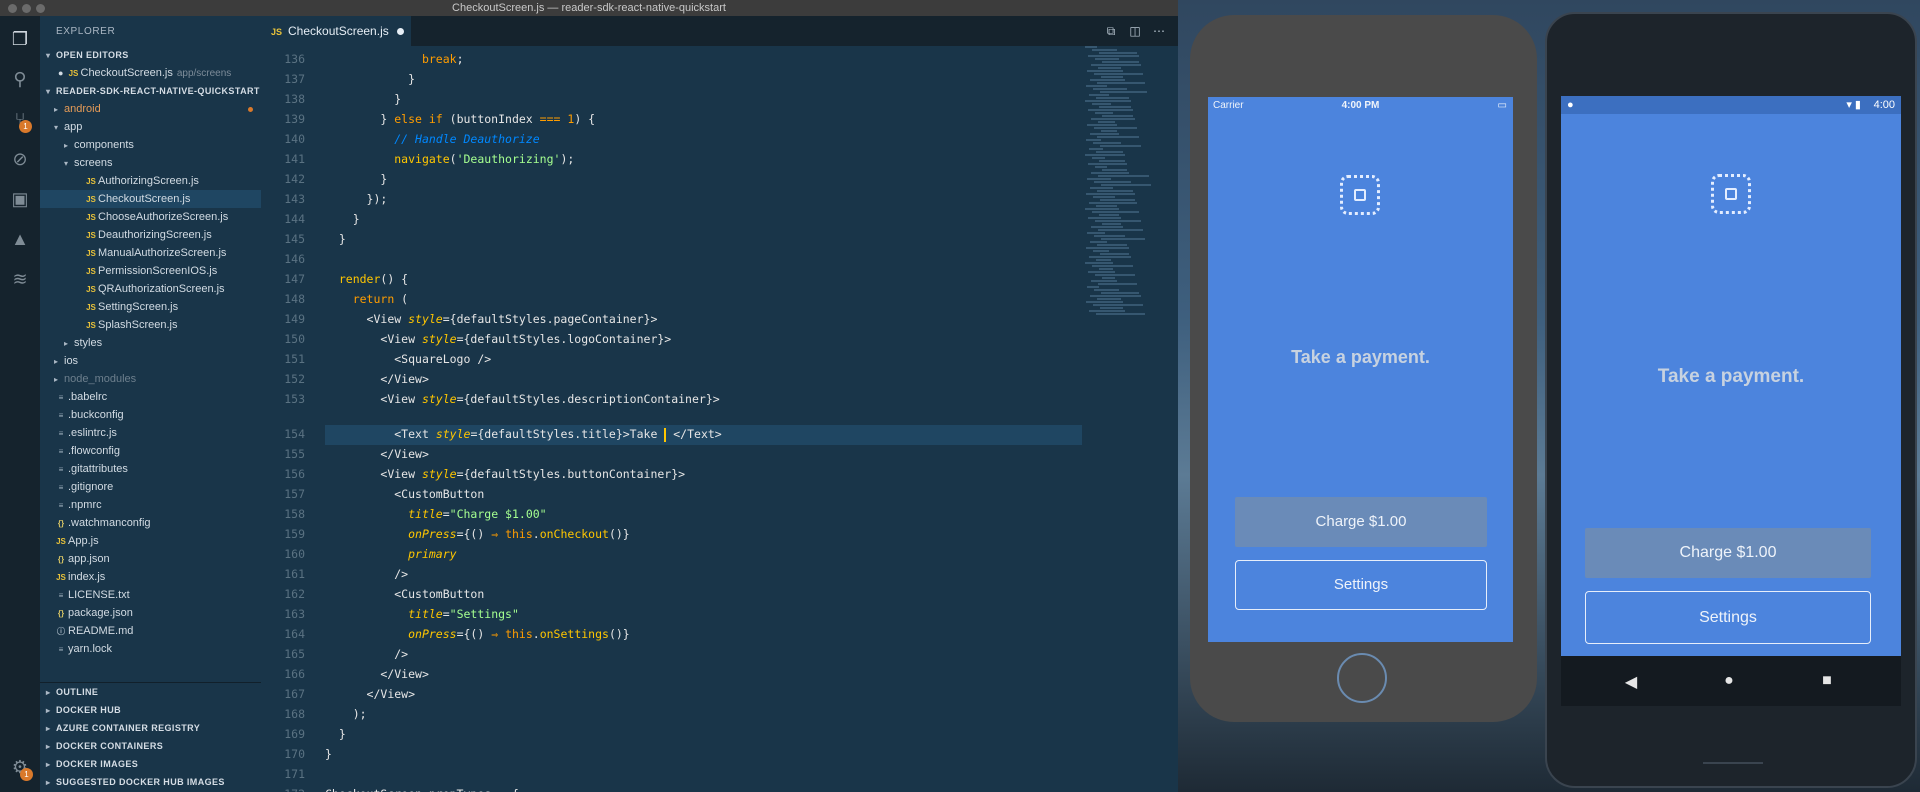 The height and width of the screenshot is (792, 1920). What do you see at coordinates (342, 219) in the screenshot?
I see `code-line: }` at bounding box center [342, 219].